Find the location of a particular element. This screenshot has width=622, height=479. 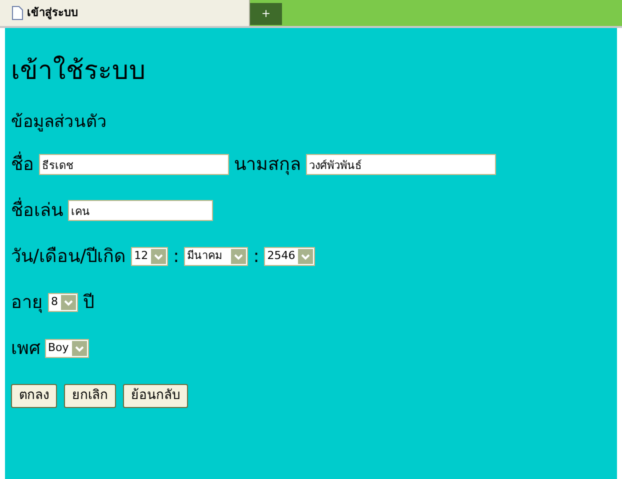

field-label: ปี is located at coordinates (88, 303).